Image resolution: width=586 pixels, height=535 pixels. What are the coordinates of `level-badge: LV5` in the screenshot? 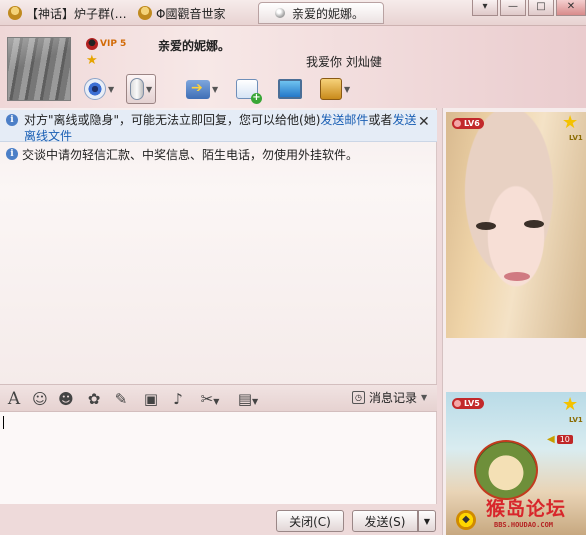 It's located at (468, 403).